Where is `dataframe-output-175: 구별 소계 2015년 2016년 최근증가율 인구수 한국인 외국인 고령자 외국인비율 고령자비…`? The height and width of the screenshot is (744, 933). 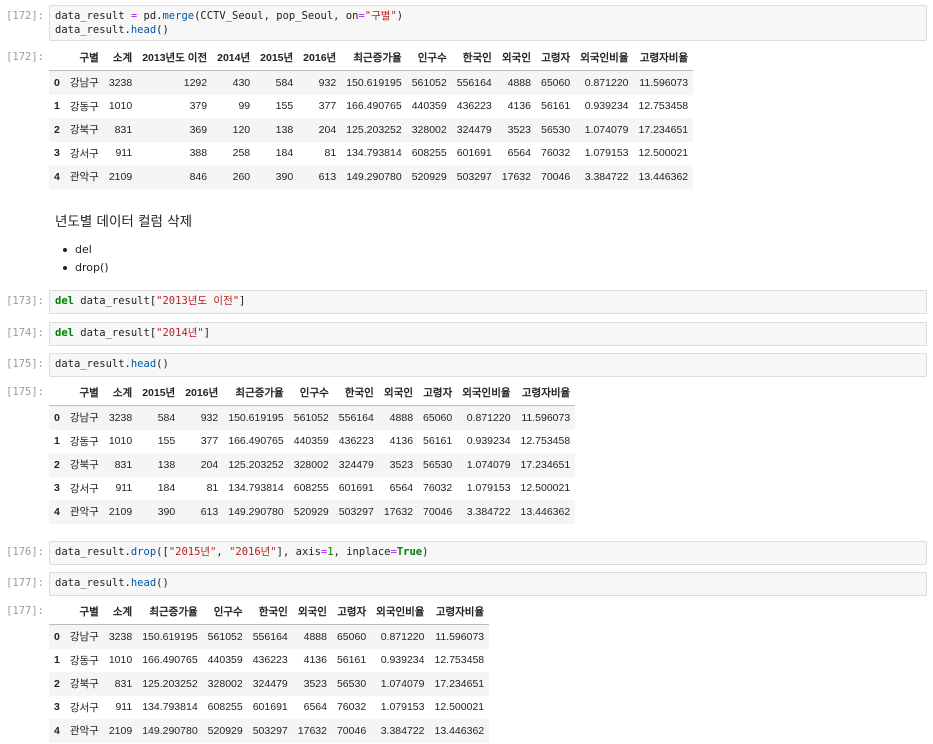 dataframe-output-175: 구별 소계 2015년 2016년 최근증가율 인구수 한국인 외국인 고령자 외국인비율 고령자비… is located at coordinates (312, 451).